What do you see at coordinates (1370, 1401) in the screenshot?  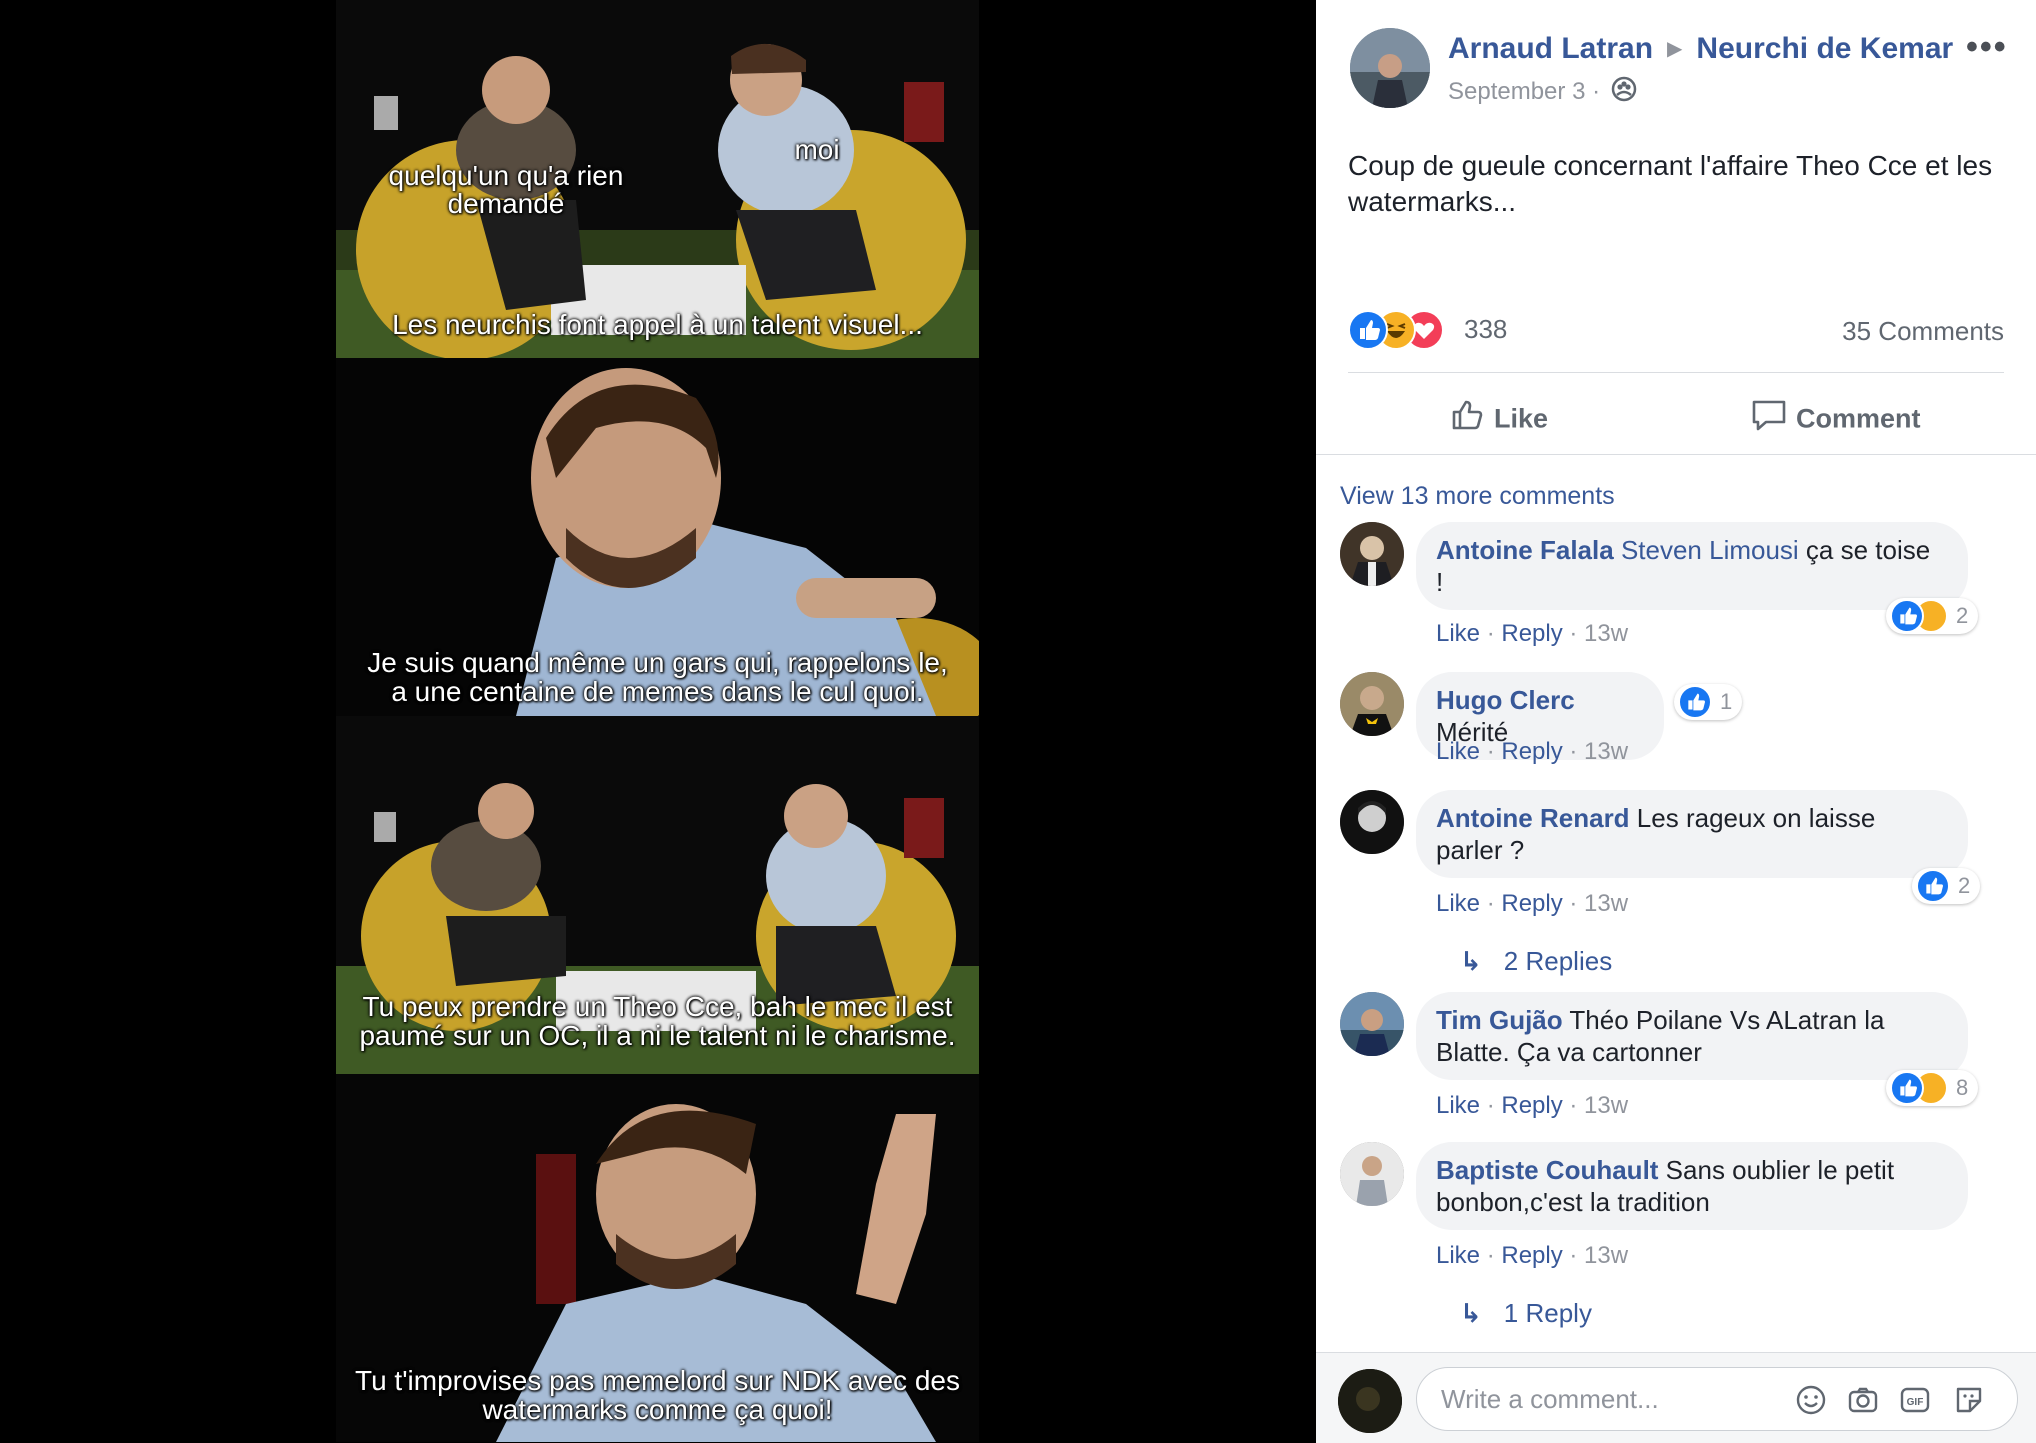 I see `current-user-avatar` at bounding box center [1370, 1401].